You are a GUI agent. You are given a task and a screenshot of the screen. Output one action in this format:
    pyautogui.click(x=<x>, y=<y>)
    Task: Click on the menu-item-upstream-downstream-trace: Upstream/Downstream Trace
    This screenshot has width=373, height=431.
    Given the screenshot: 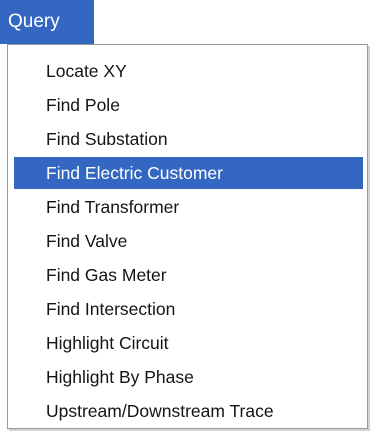 What is the action you would take?
    pyautogui.click(x=188, y=411)
    